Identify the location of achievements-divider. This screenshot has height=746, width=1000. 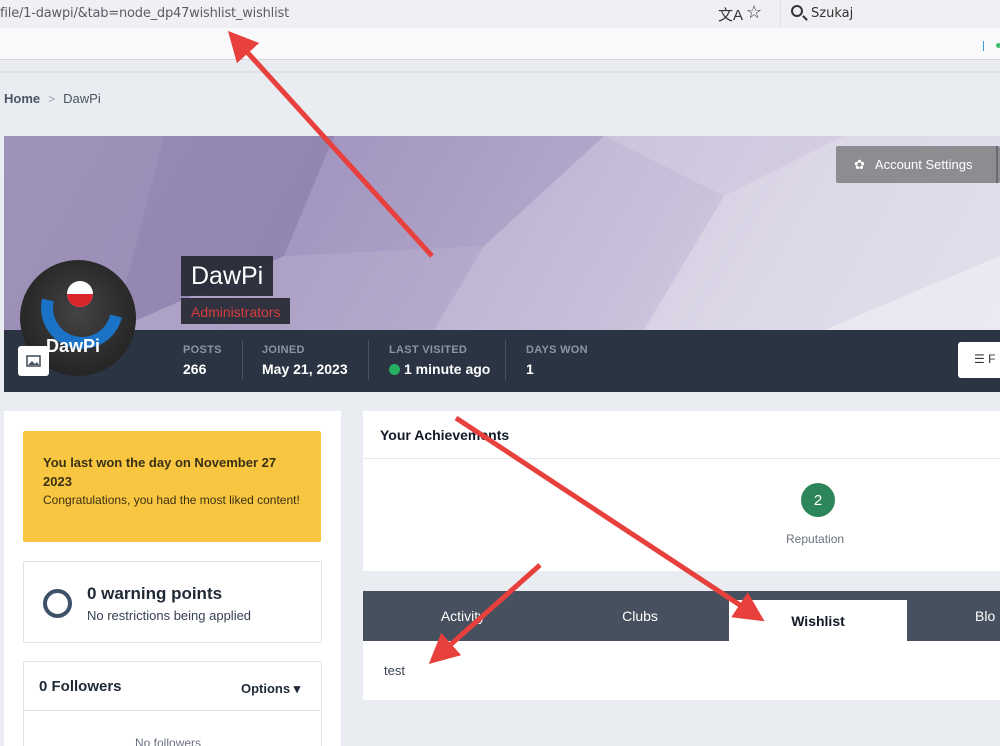
(681, 458).